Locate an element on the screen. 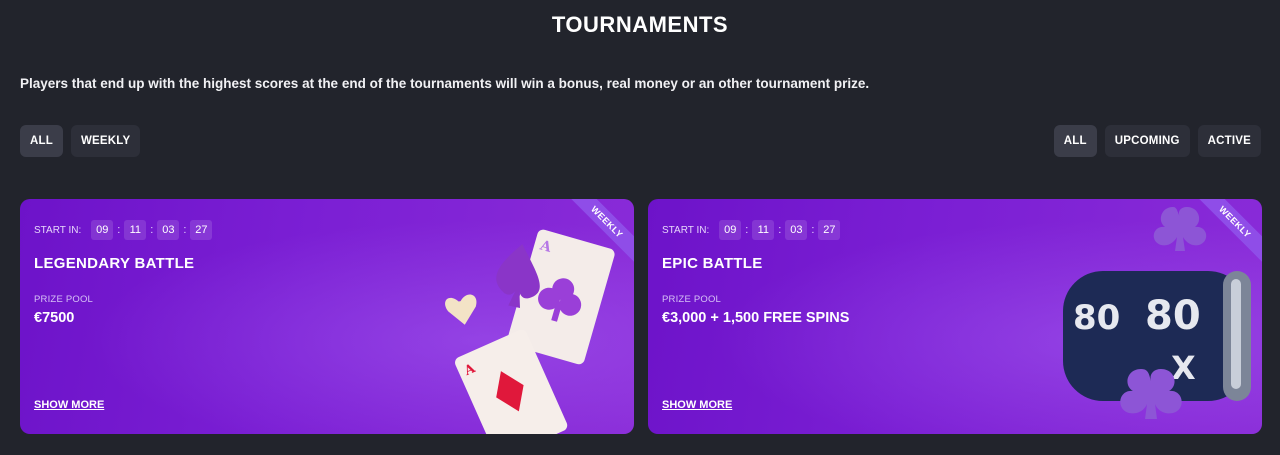 The width and height of the screenshot is (1280, 455). slot-reel-illustration: 80 80 X is located at coordinates (1157, 313).